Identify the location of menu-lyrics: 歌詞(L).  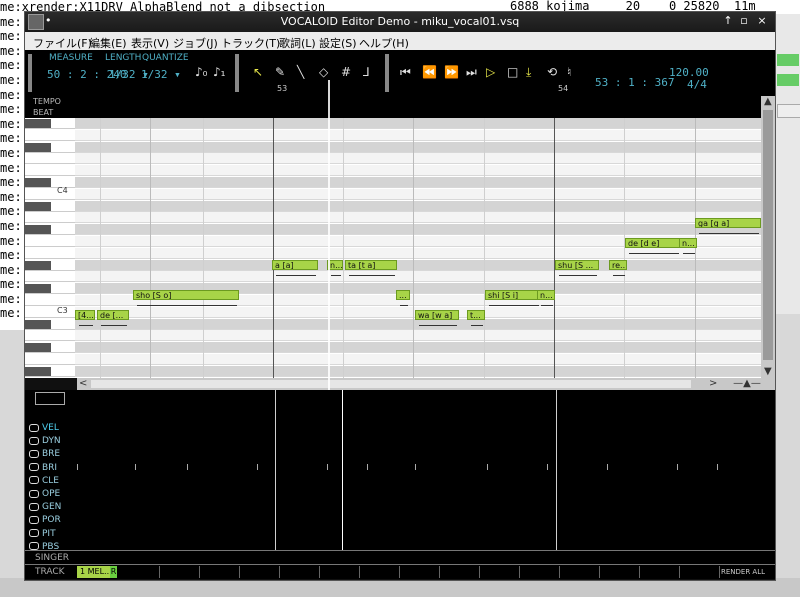
(297, 43).